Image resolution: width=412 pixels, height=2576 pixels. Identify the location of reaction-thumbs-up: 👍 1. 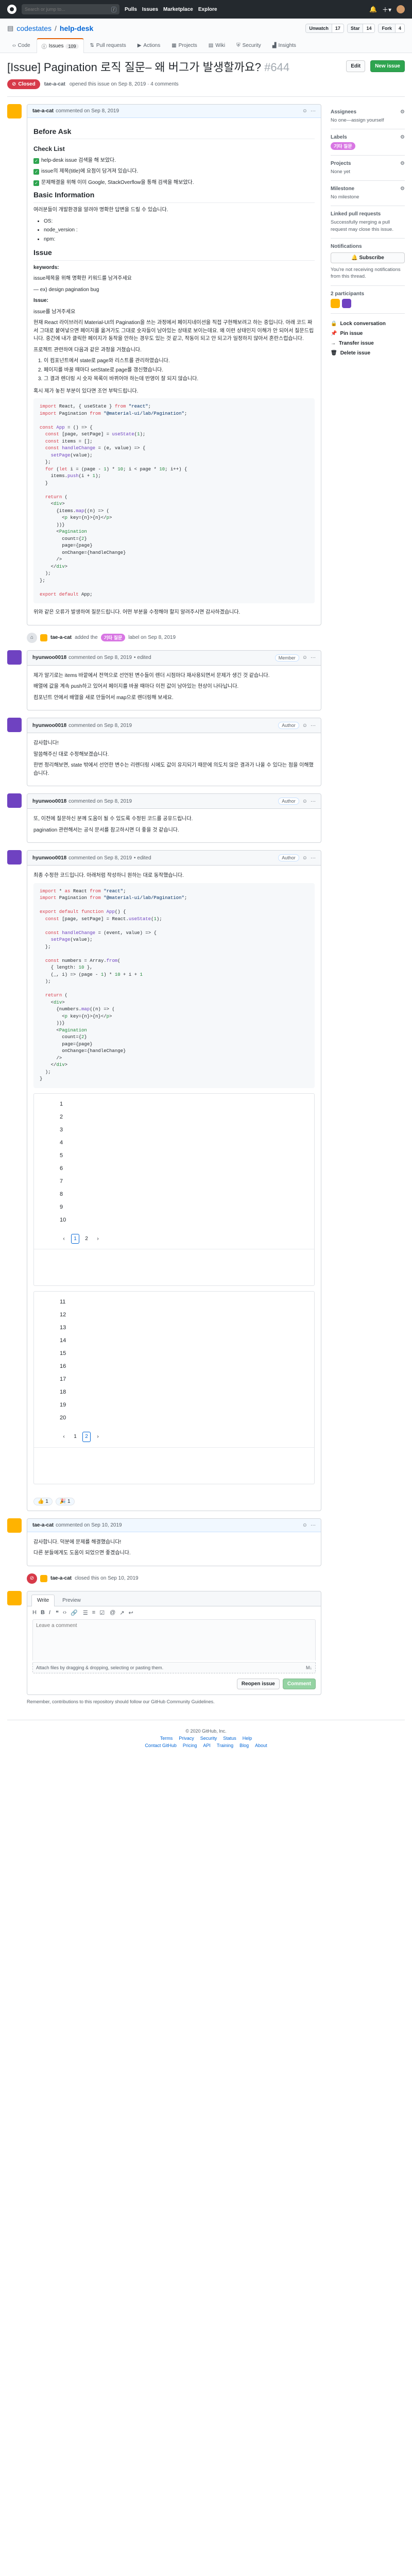
(43, 1501).